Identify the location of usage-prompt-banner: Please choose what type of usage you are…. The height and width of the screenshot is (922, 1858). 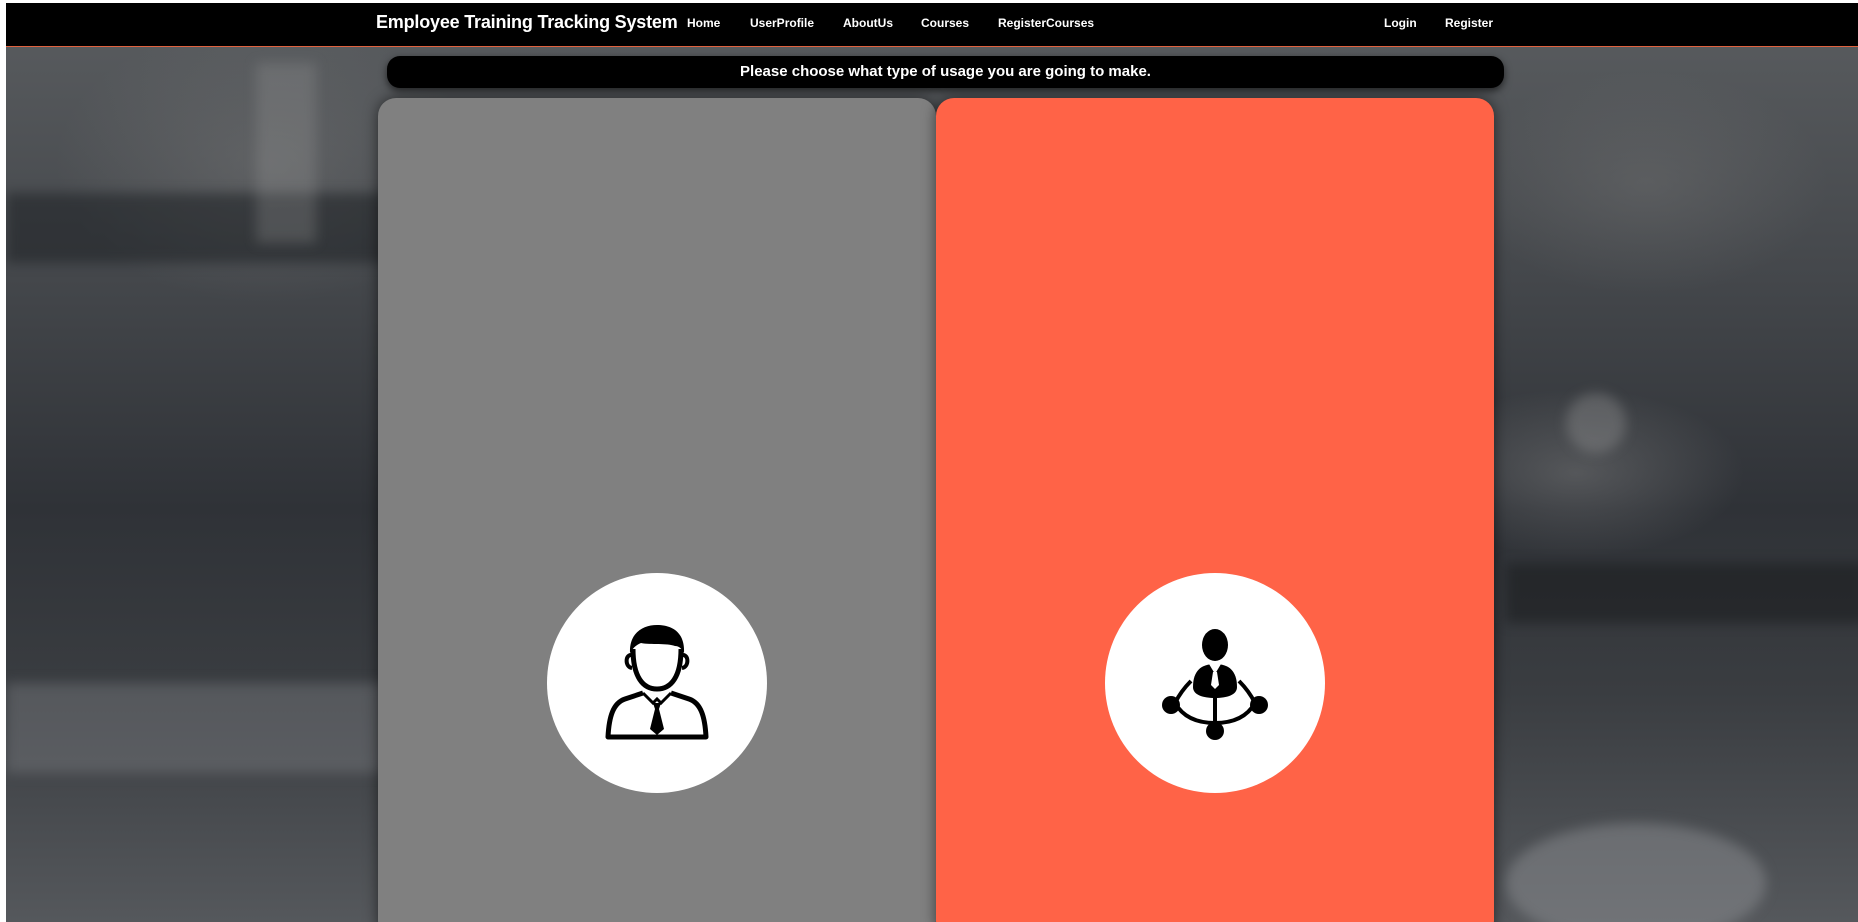
(945, 72).